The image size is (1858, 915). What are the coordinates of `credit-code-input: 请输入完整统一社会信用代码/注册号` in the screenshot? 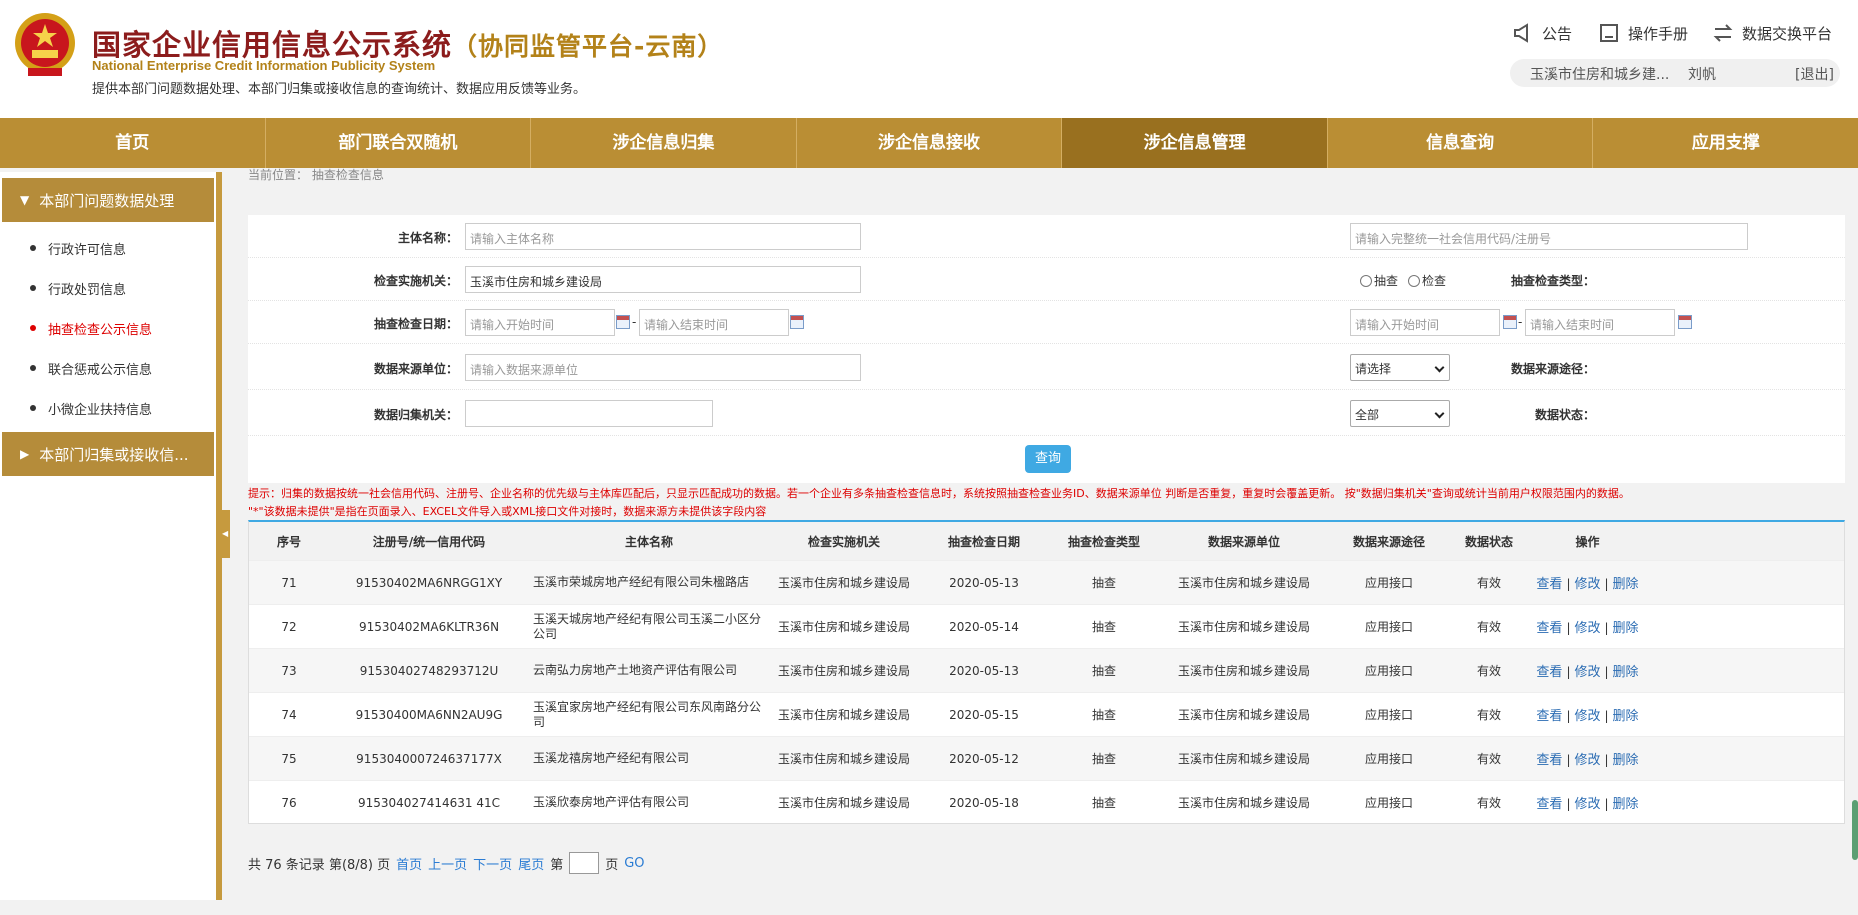 It's located at (1549, 236).